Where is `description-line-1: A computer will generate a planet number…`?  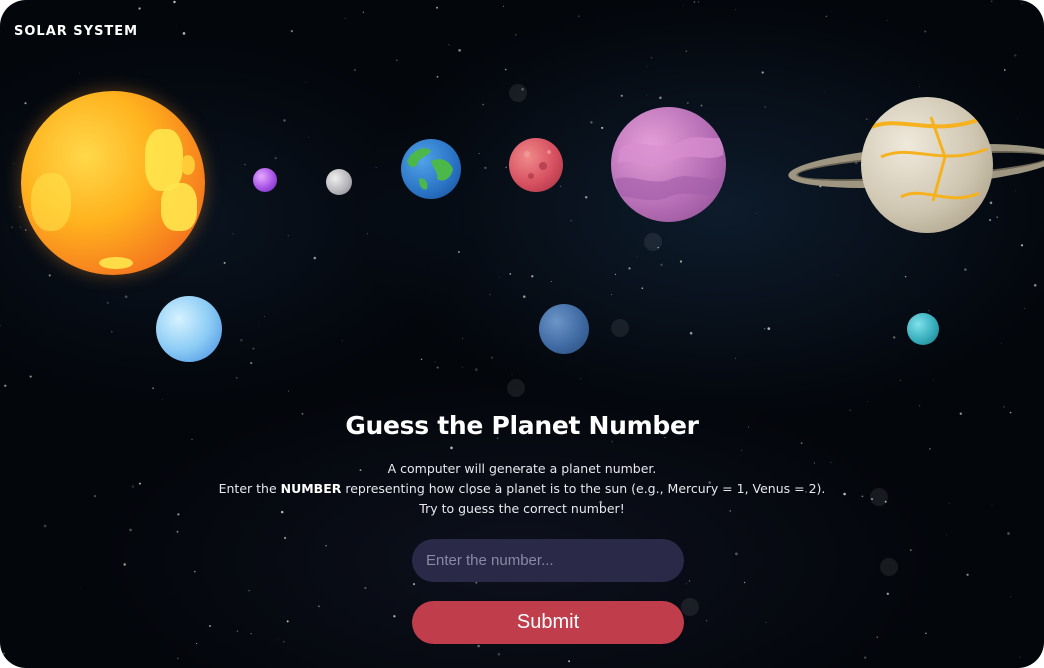
description-line-1: A computer will generate a planet number… is located at coordinates (522, 468).